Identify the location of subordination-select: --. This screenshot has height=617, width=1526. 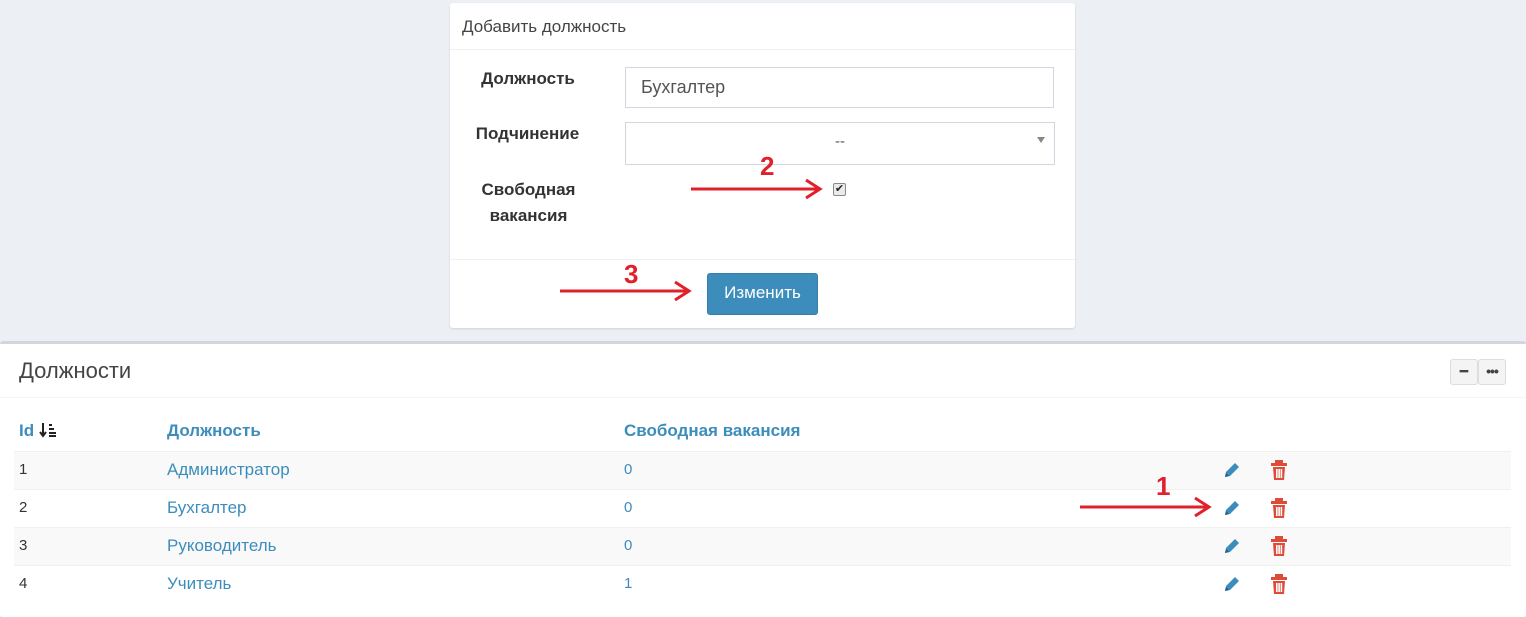
(840, 143).